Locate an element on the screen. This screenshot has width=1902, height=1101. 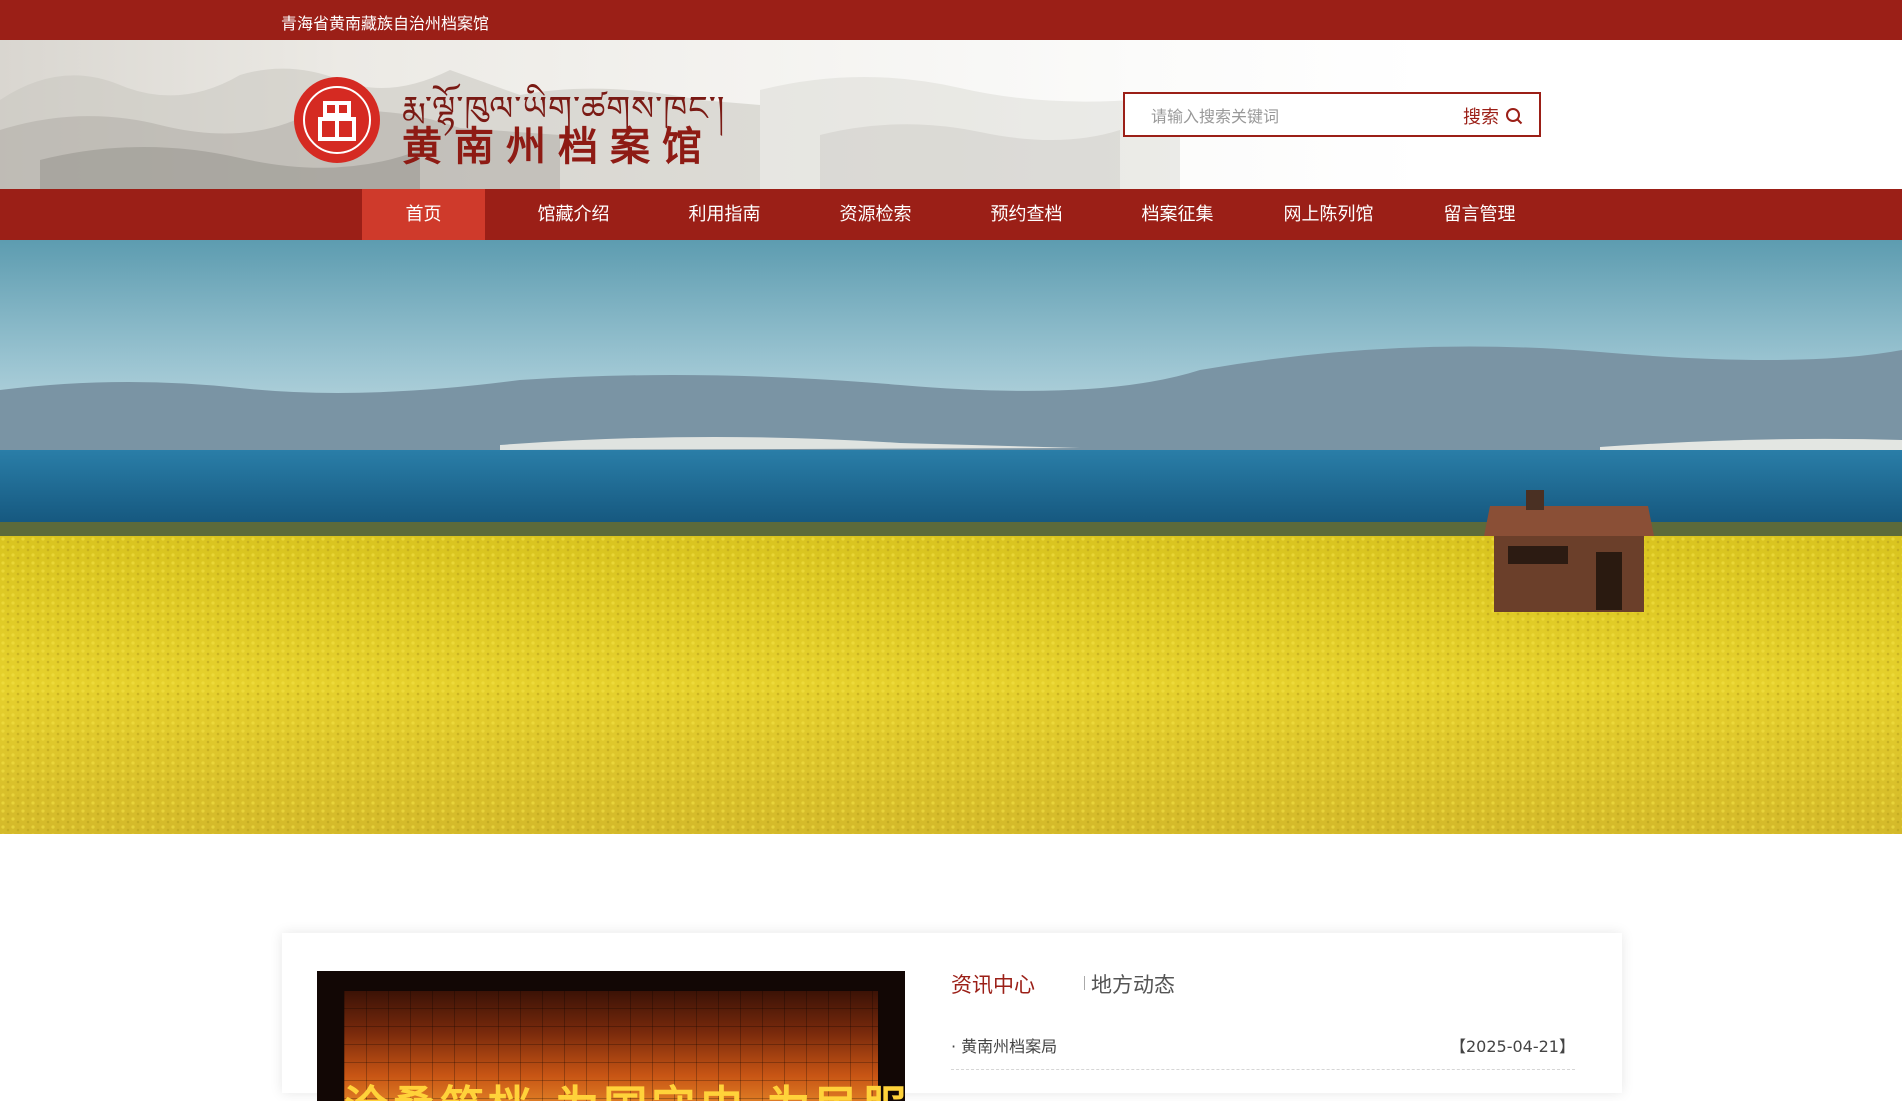
nav-item-appointment: 预约查档 is located at coordinates (1026, 214).